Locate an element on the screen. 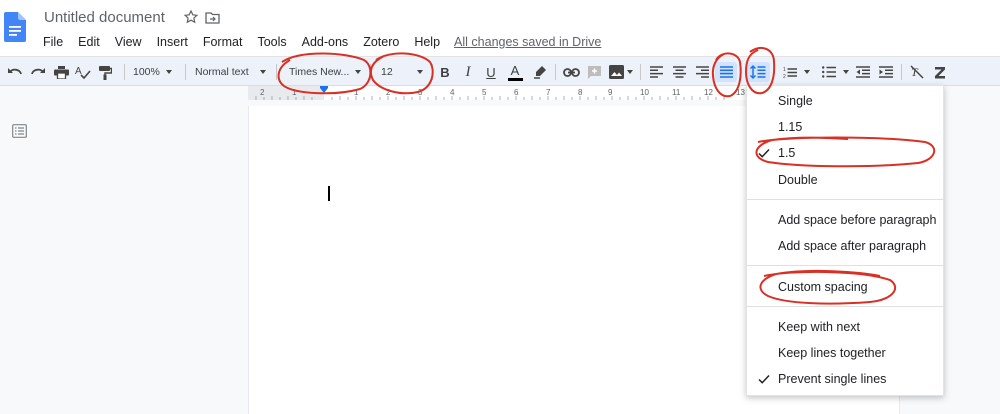 This screenshot has width=1000, height=414. add-comment-button is located at coordinates (594, 72).